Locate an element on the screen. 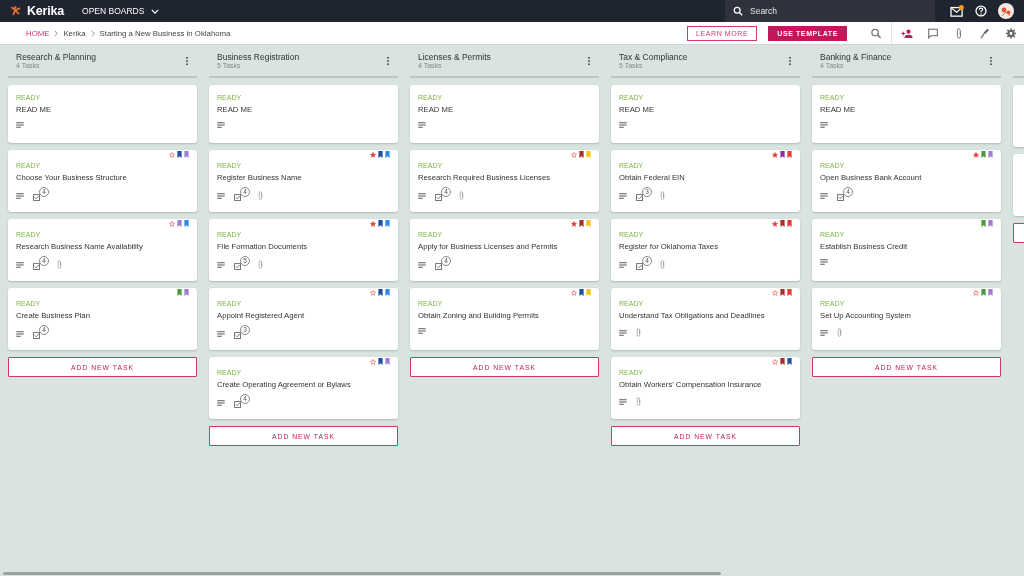 This screenshot has height=576, width=1024. chat-icon is located at coordinates (933, 33).